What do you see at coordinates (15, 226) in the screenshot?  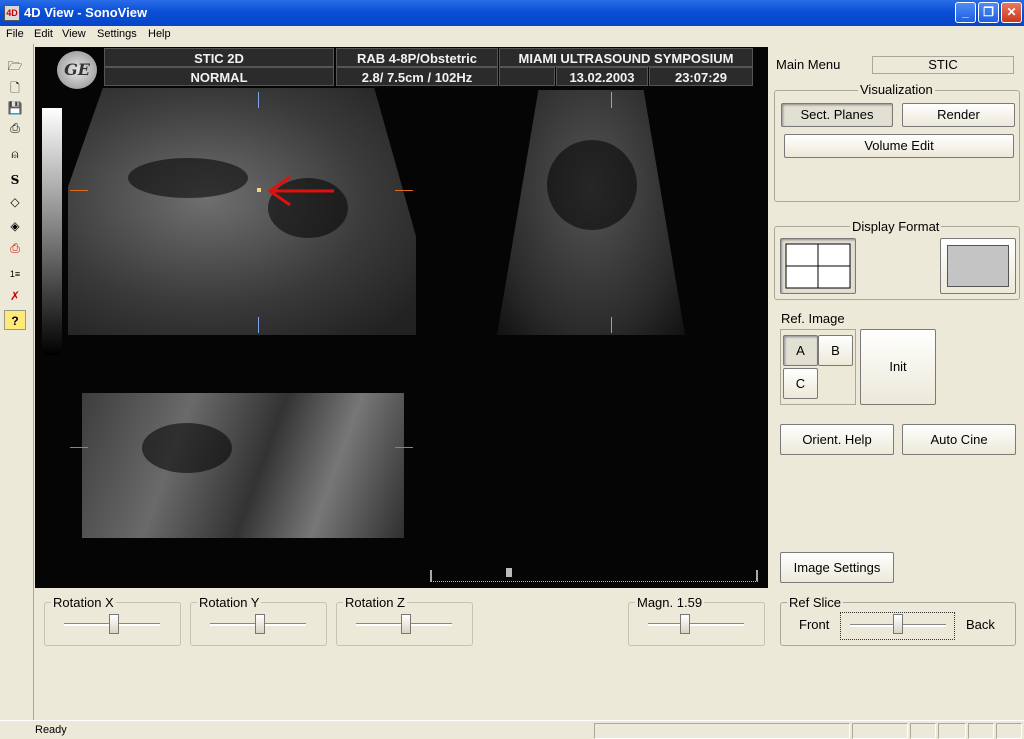 I see `diamond-icon: ◈` at bounding box center [15, 226].